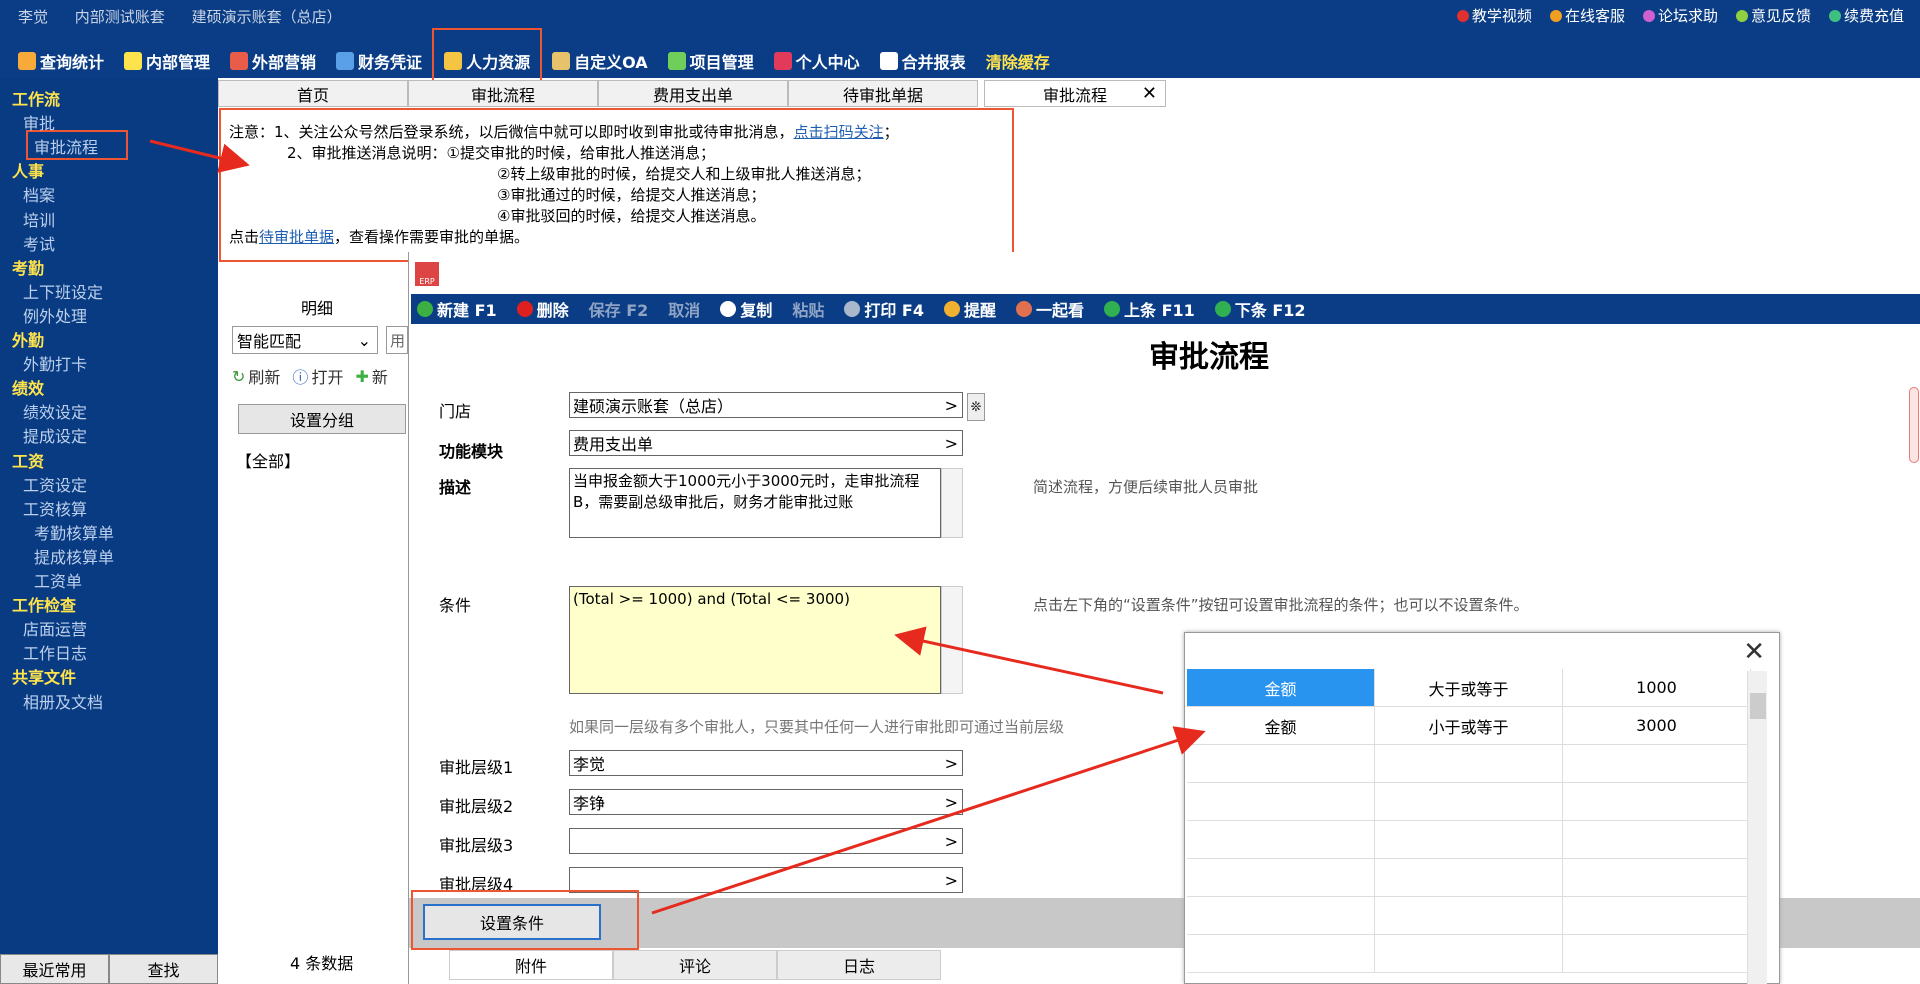  Describe the element at coordinates (1680, 15) in the screenshot. I see `top-link-2: 论坛求助` at that location.